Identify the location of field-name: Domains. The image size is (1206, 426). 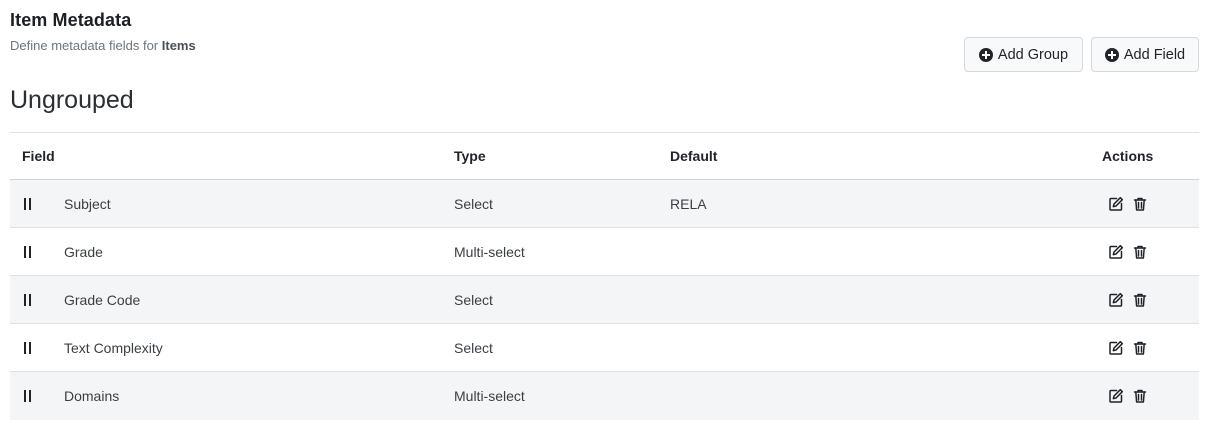
(92, 396).